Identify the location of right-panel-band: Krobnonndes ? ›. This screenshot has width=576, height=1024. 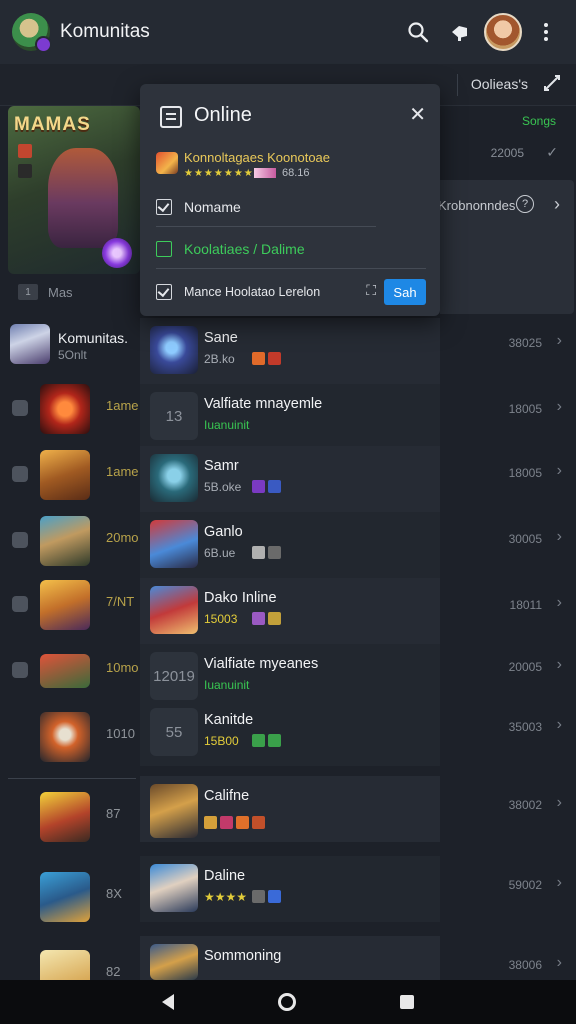
(506, 247).